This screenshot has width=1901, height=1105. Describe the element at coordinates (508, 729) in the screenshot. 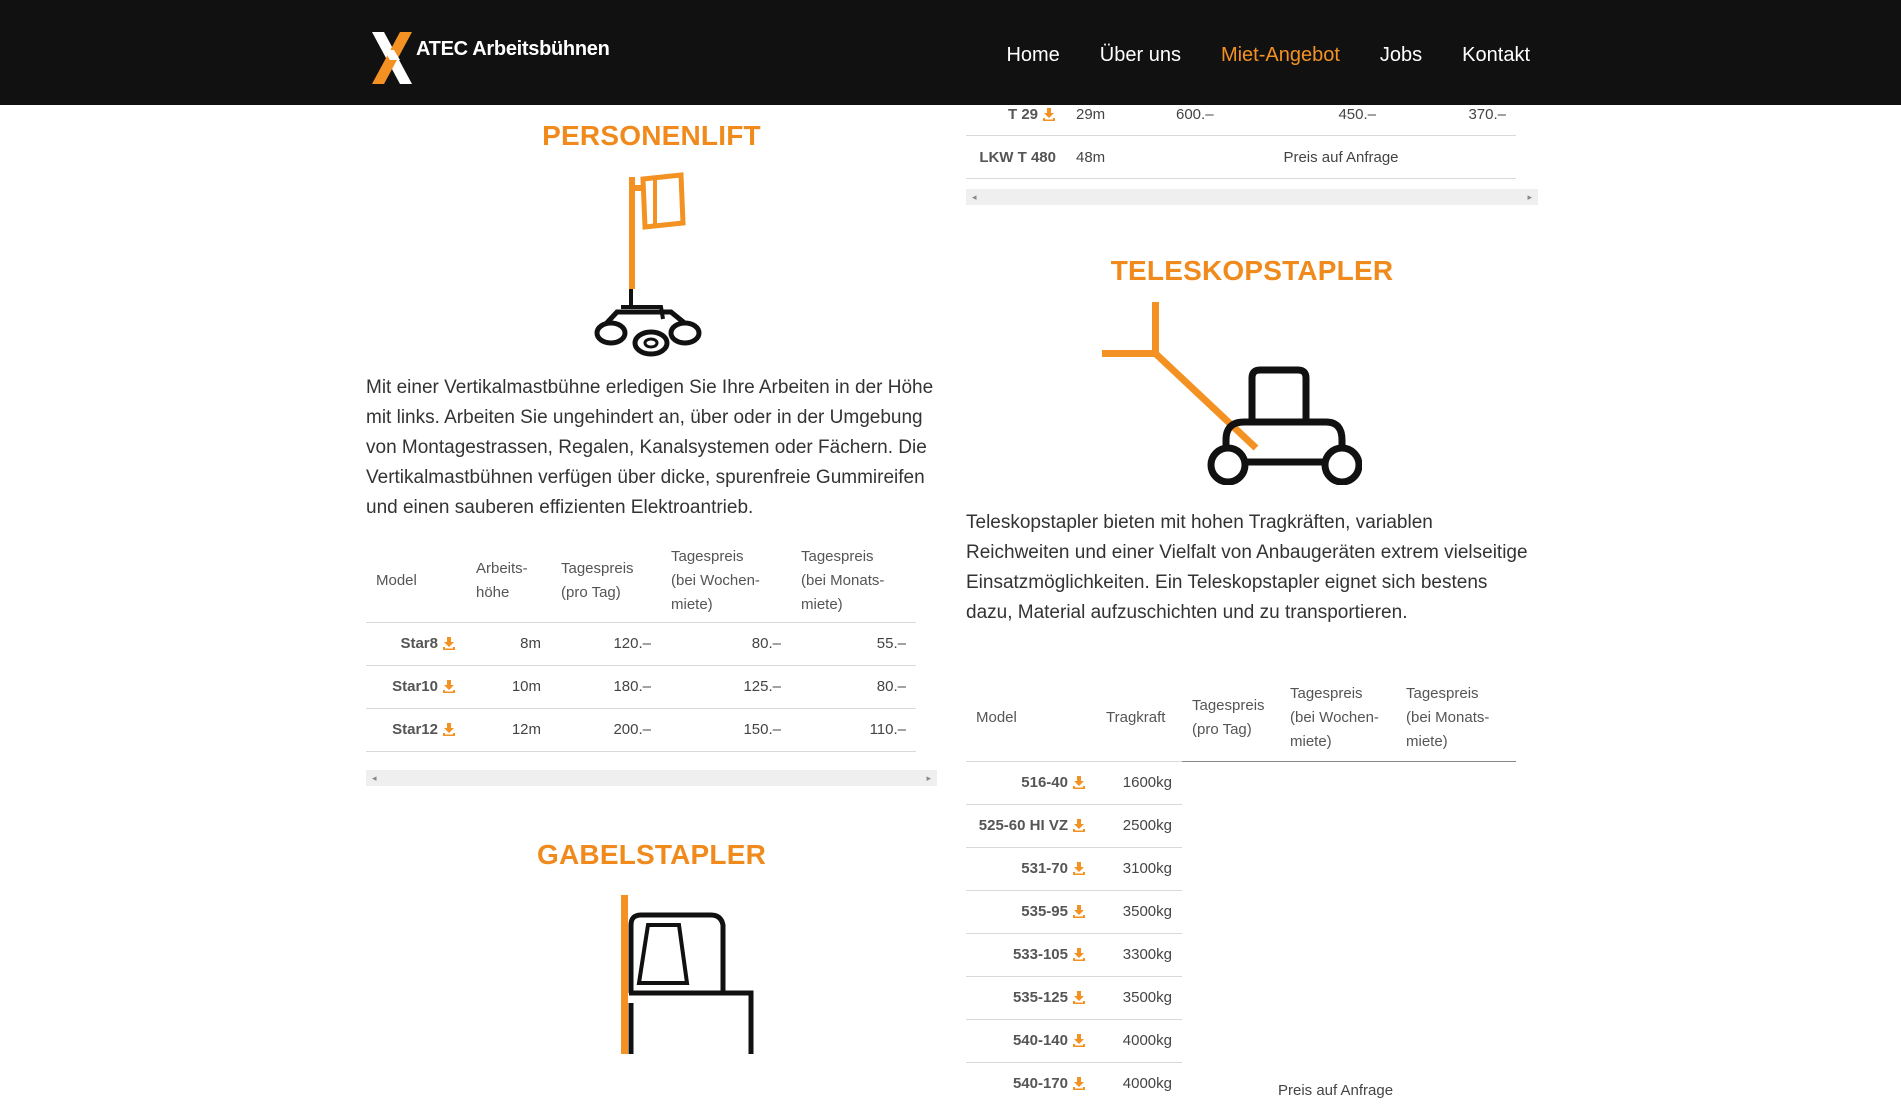

I see `hoehe-cell: 12m` at that location.